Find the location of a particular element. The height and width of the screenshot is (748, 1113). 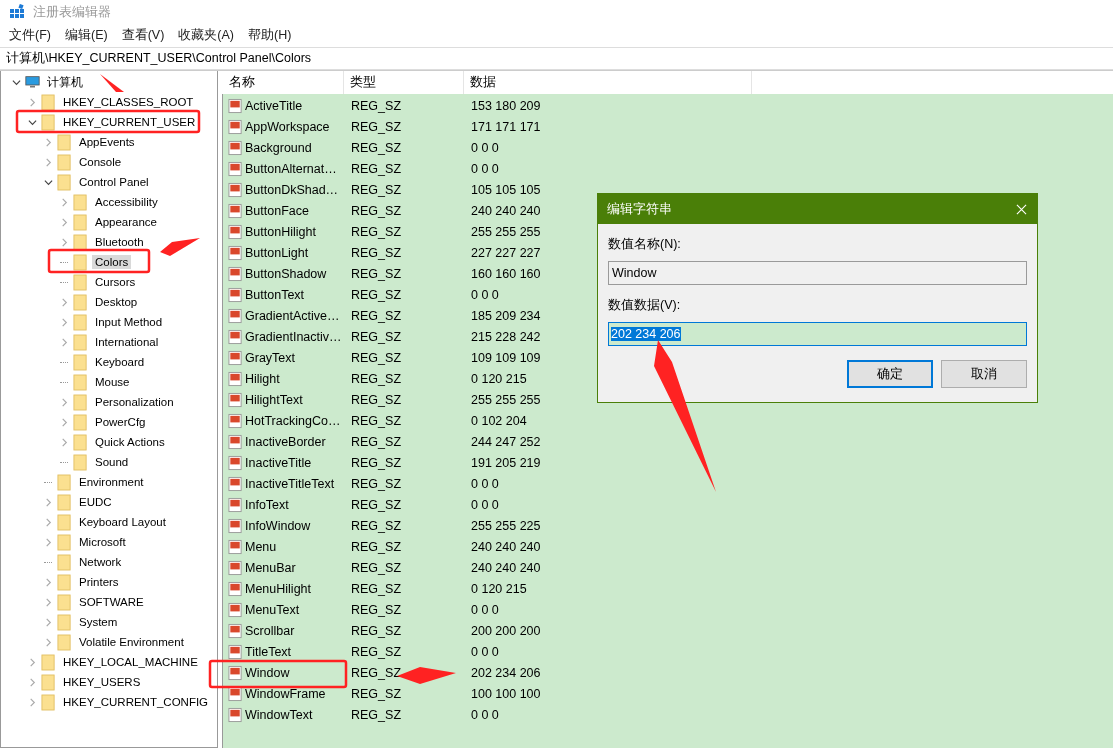

tree-item: Volatile Environment is located at coordinates (131, 642).